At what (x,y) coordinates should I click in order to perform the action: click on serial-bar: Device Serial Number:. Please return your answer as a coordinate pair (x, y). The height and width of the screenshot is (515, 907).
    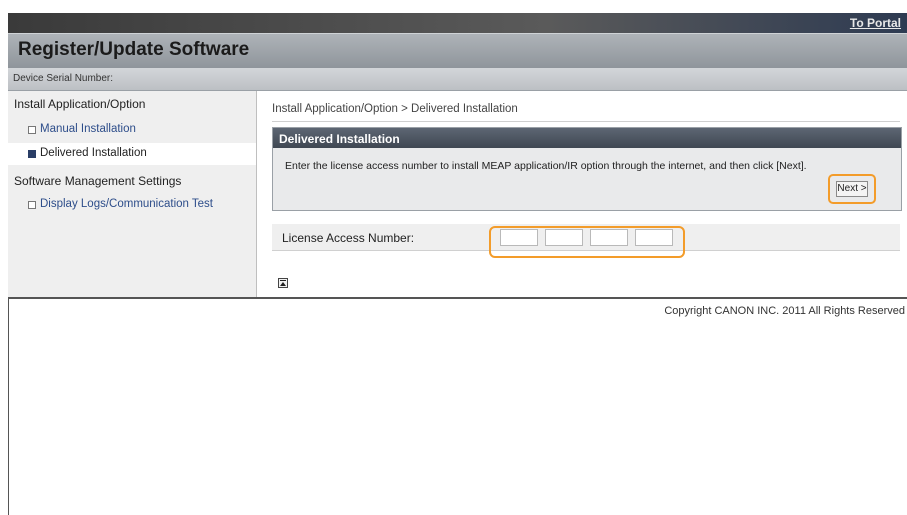
    Looking at the image, I should click on (457, 79).